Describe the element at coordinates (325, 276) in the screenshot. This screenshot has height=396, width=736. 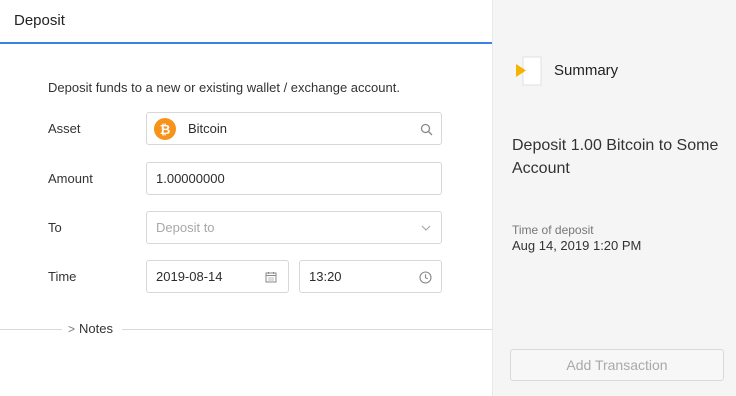
I see `time-value-input: 13:20` at that location.